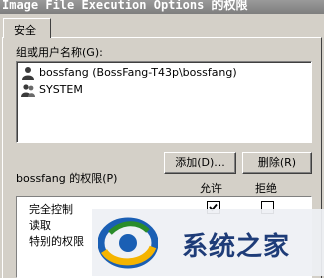 The width and height of the screenshot is (324, 278). Describe the element at coordinates (28, 90) in the screenshot. I see `group-icon` at that location.